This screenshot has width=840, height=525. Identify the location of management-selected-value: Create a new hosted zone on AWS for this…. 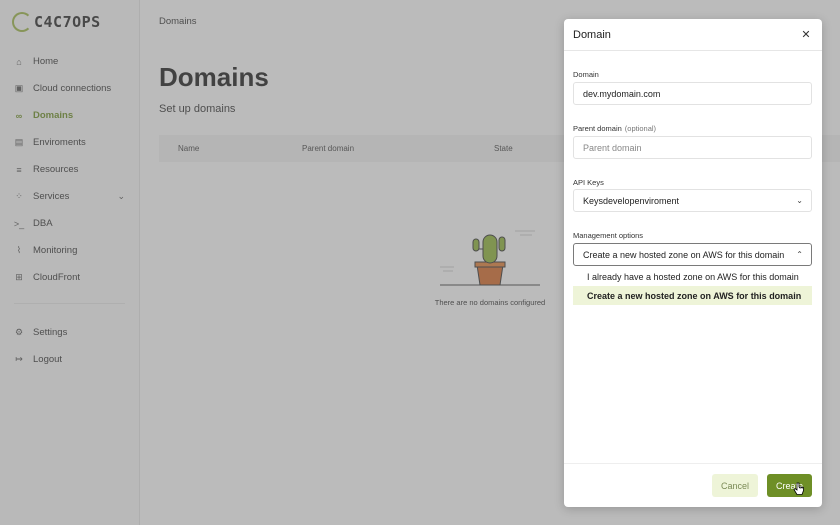
(684, 254).